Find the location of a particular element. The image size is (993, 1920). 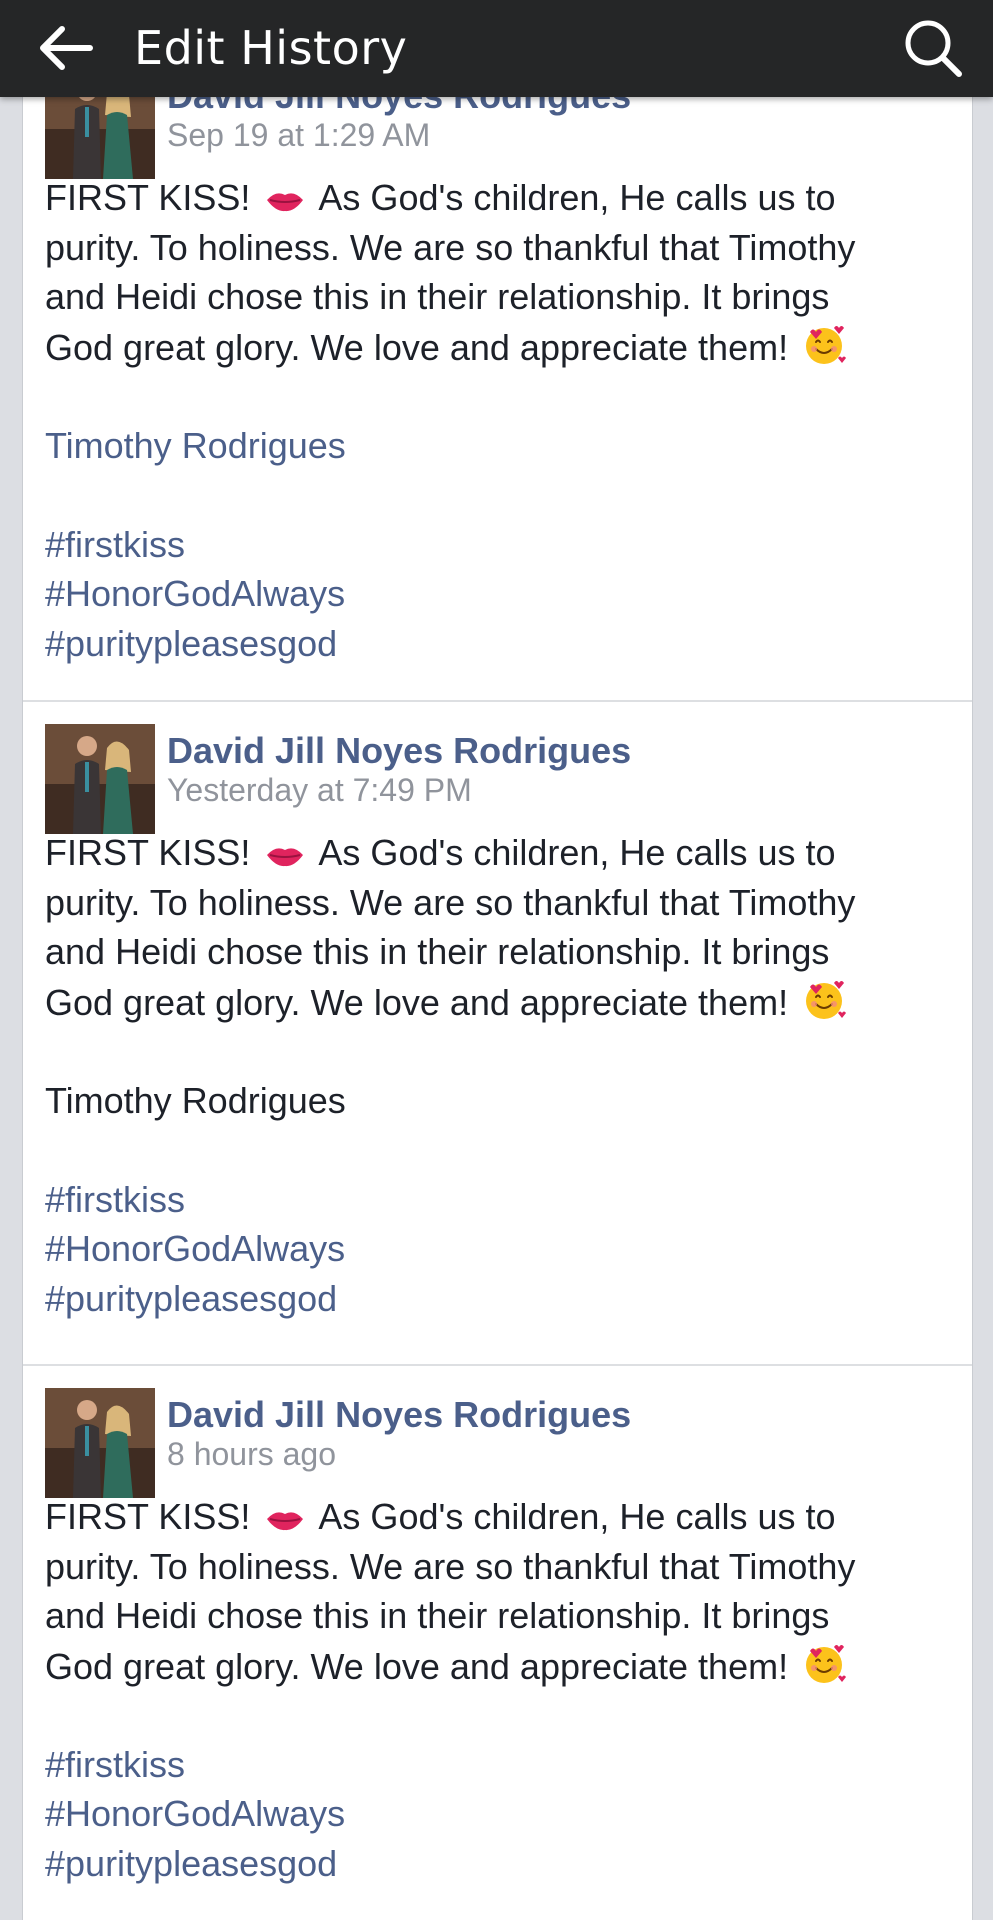

edit-timestamp: 8 hours ago is located at coordinates (252, 1454).